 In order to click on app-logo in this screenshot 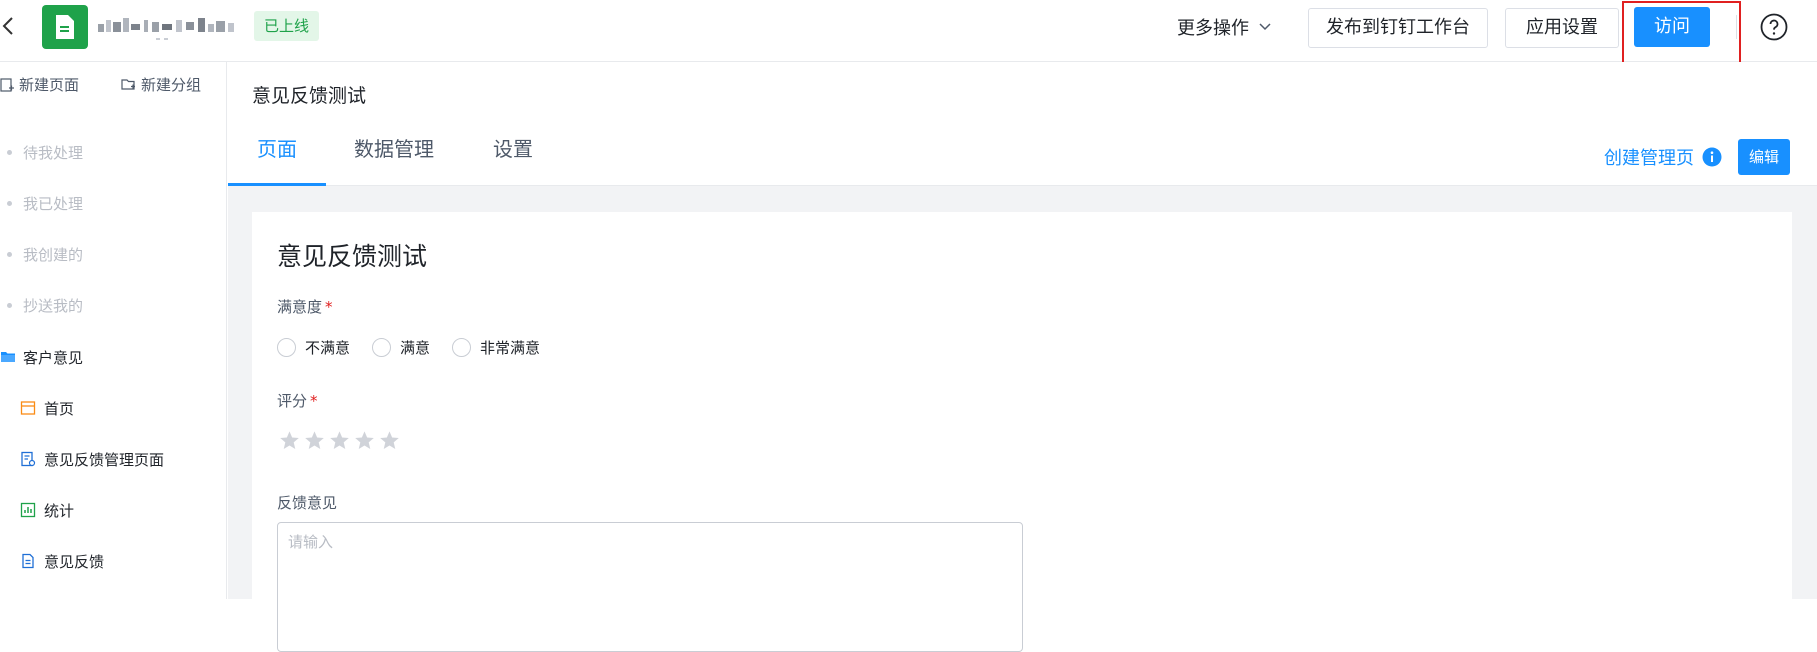, I will do `click(65, 27)`.